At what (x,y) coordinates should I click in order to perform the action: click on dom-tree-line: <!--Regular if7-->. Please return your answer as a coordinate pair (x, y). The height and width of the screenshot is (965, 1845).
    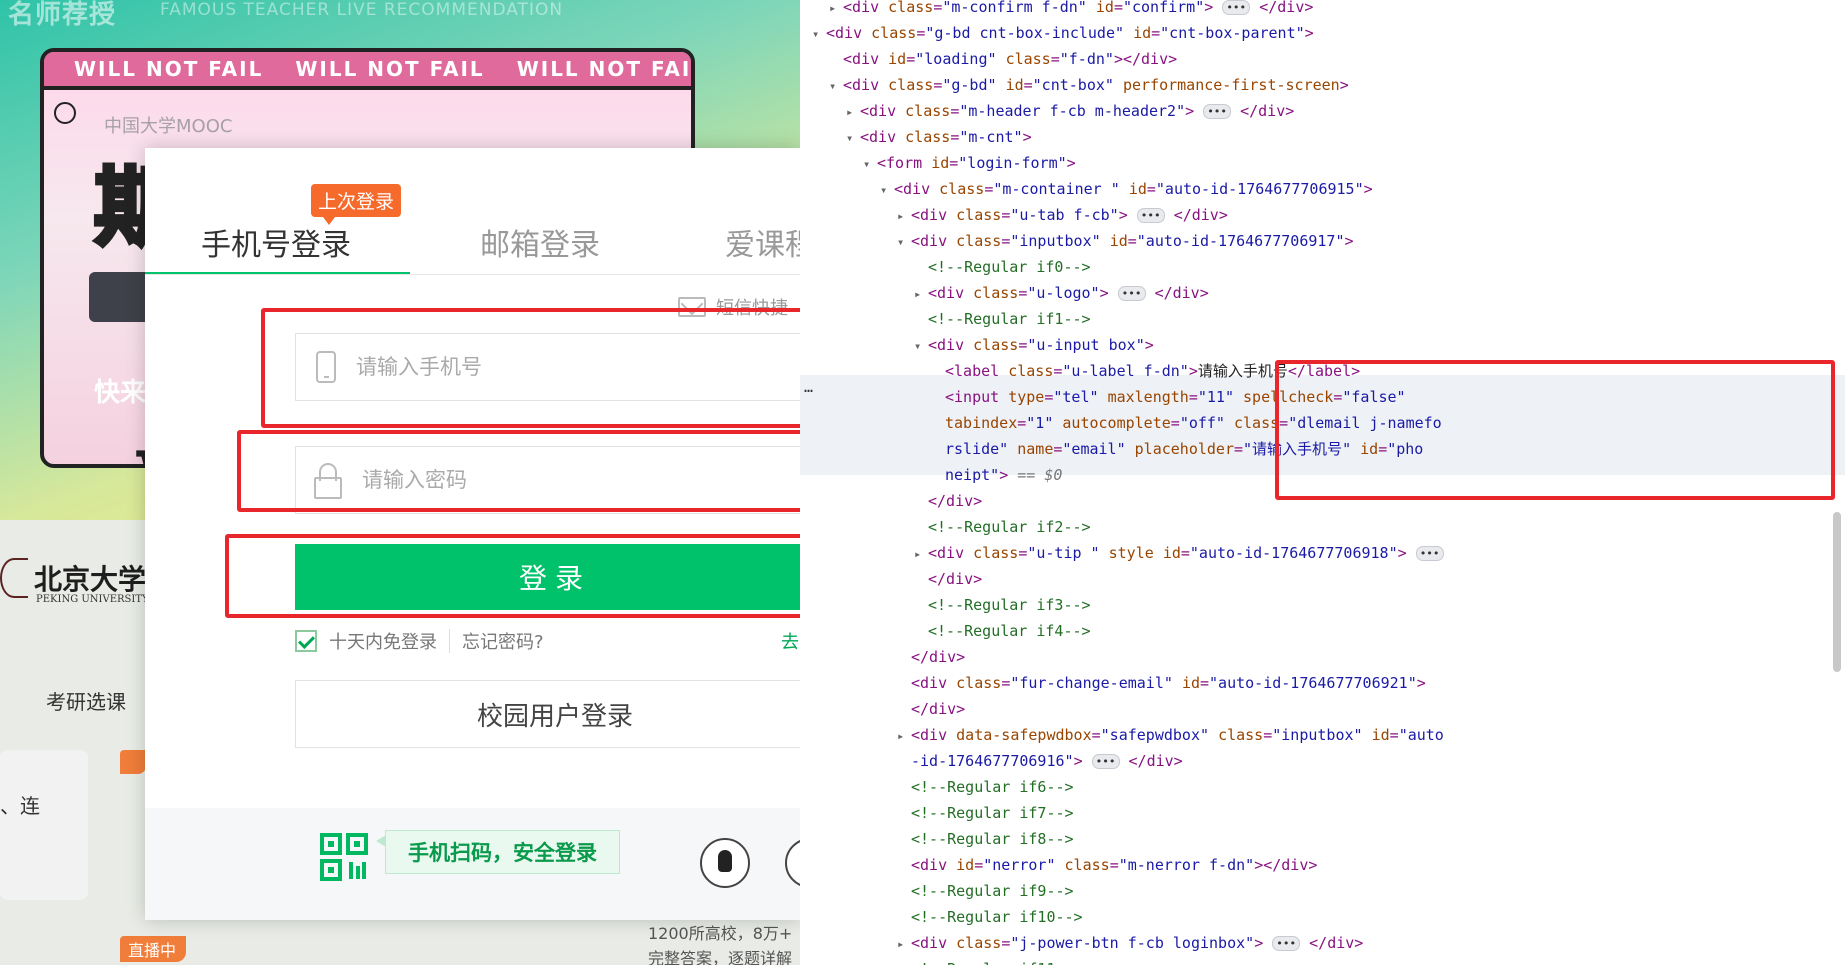
    Looking at the image, I should click on (985, 813).